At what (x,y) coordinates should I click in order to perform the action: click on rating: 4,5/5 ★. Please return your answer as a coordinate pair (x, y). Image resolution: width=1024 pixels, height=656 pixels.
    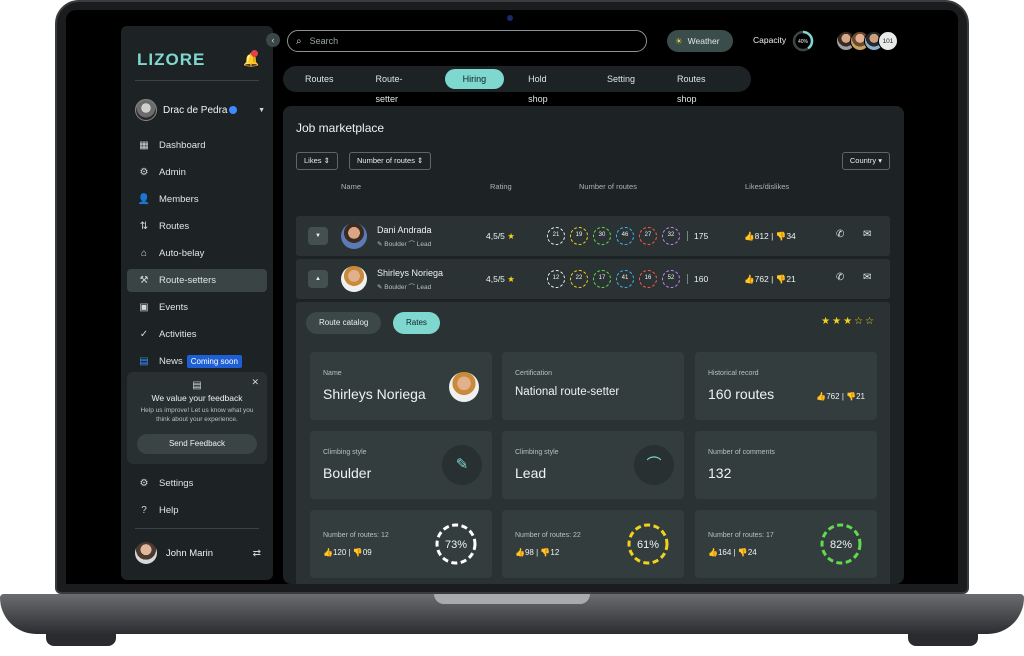
    Looking at the image, I should click on (500, 279).